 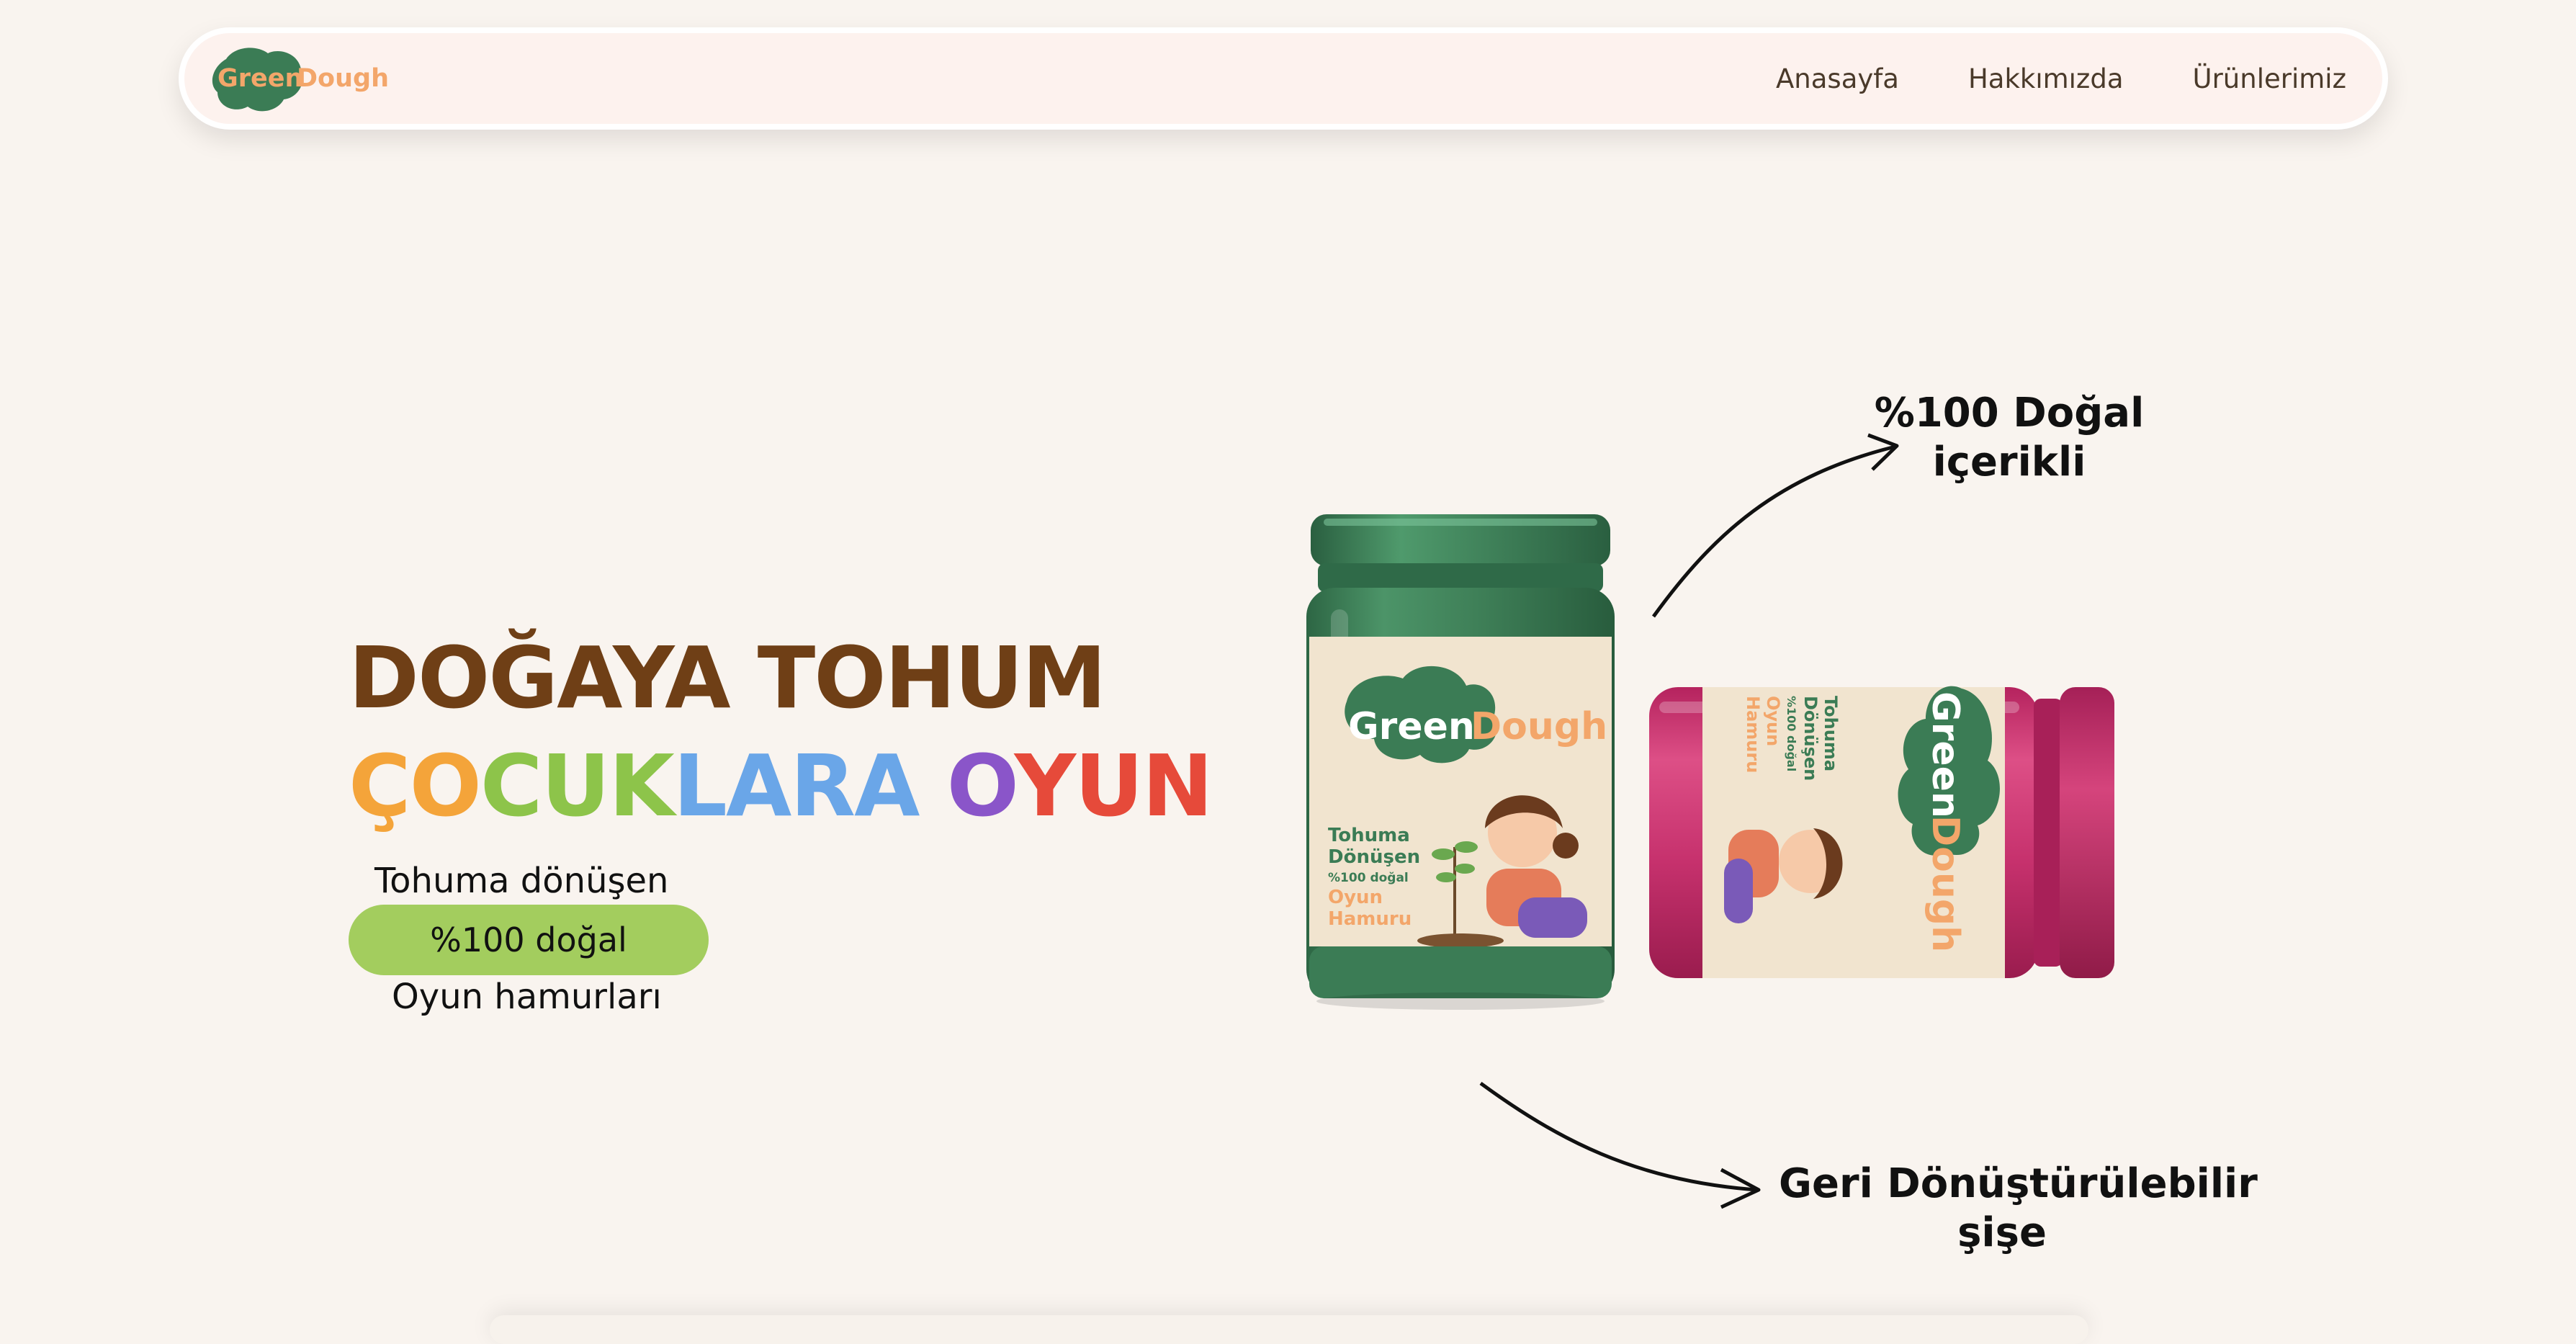 What do you see at coordinates (2009, 462) in the screenshot?
I see `feature-natural-line2: içerikli` at bounding box center [2009, 462].